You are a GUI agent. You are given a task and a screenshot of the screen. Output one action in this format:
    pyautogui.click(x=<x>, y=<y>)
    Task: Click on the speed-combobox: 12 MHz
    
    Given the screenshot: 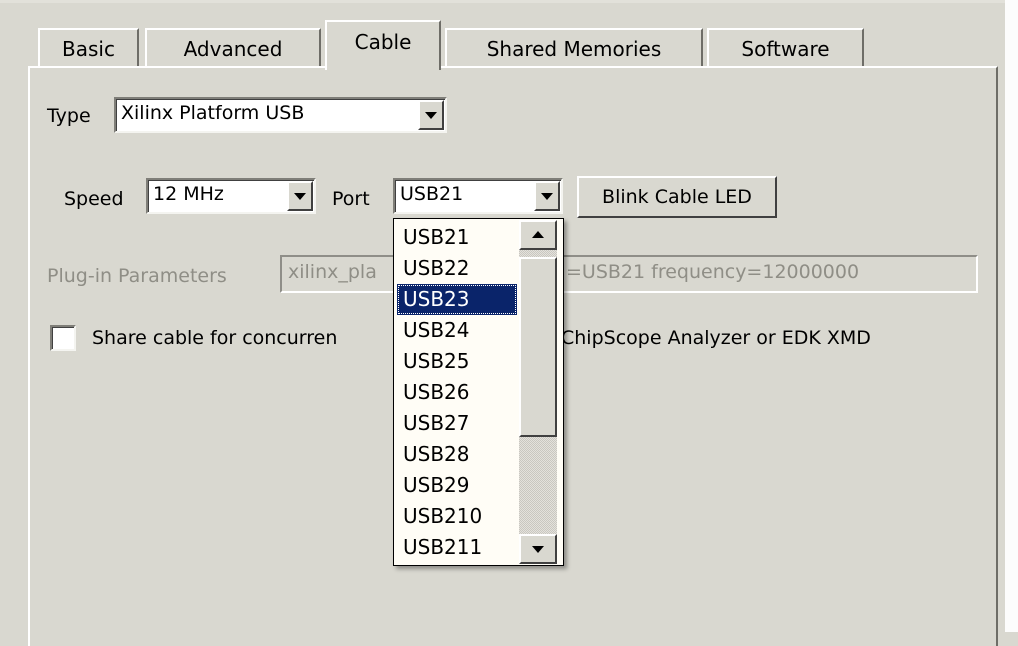 What is the action you would take?
    pyautogui.click(x=231, y=196)
    